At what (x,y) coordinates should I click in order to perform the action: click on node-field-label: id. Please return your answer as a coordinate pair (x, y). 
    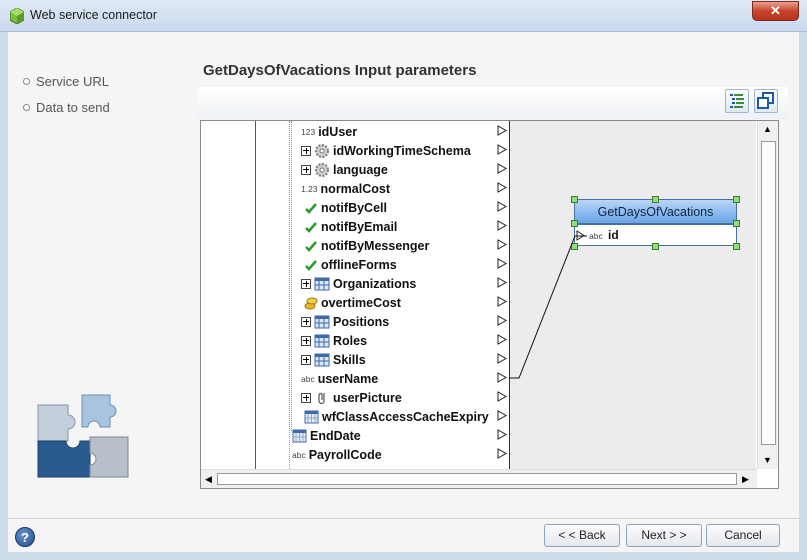
    Looking at the image, I should click on (613, 235).